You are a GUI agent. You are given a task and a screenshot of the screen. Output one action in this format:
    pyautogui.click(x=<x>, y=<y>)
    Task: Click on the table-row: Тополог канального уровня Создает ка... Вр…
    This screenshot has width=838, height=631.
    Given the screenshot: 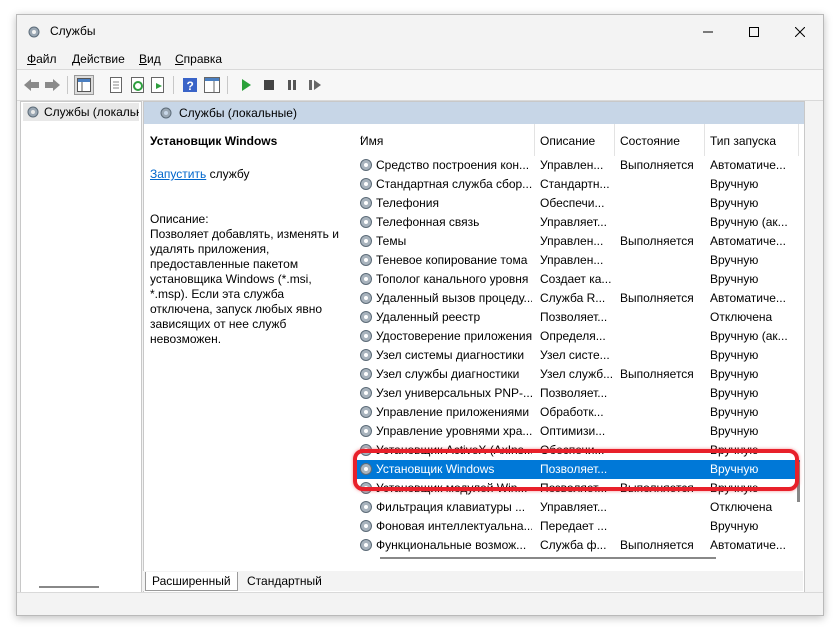 What is the action you would take?
    pyautogui.click(x=577, y=279)
    